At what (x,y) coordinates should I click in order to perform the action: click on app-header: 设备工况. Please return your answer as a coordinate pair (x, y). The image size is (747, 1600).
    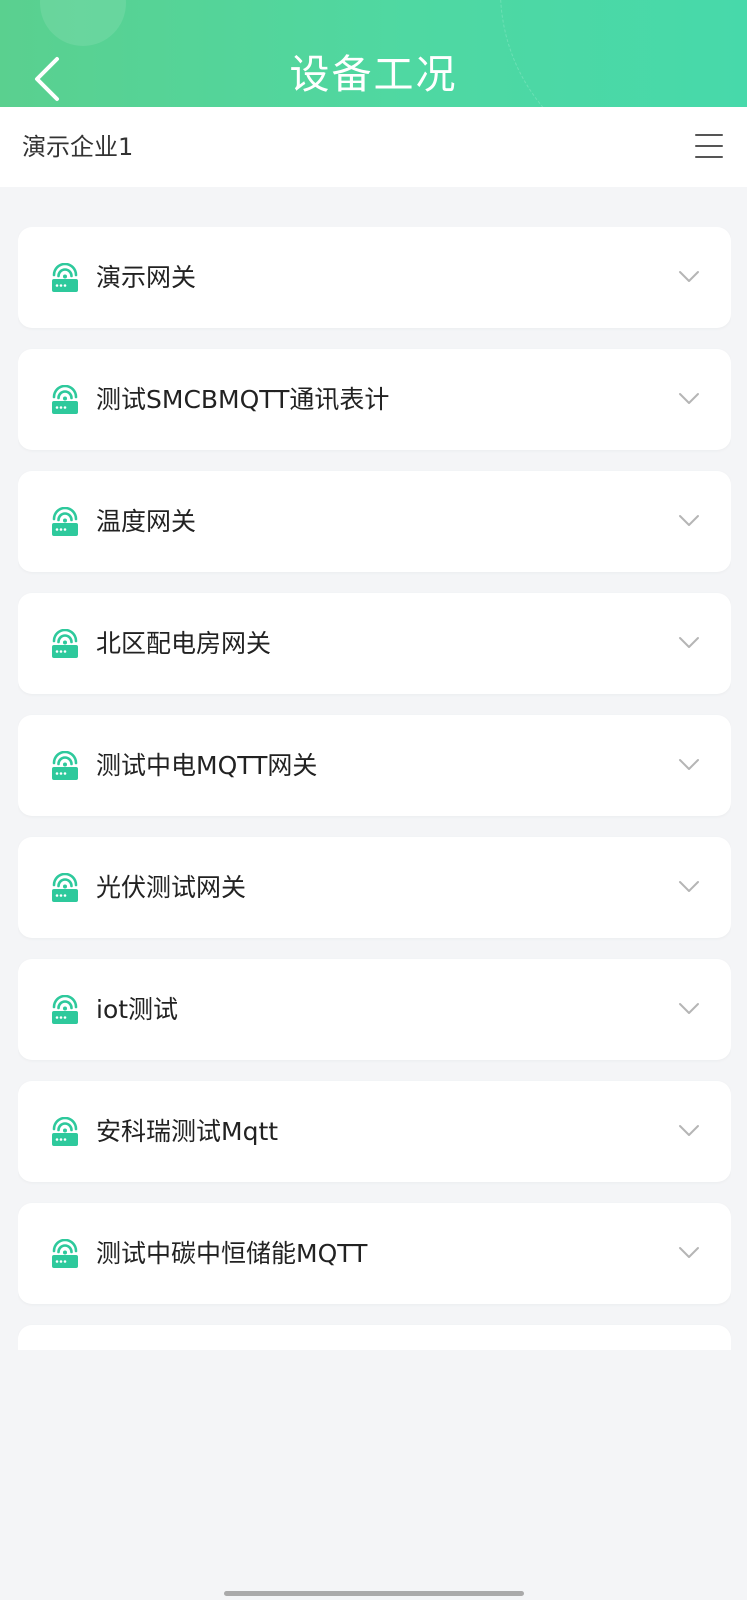
    Looking at the image, I should click on (373, 53).